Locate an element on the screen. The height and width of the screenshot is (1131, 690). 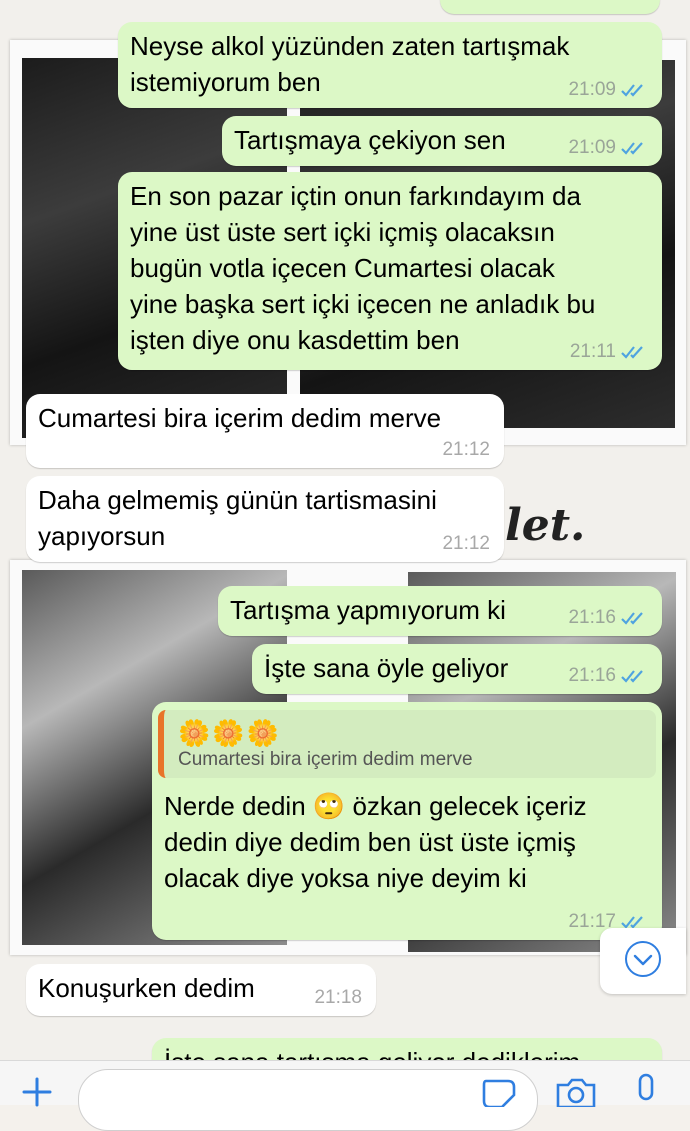
message-meta: 21:18 is located at coordinates (338, 998).